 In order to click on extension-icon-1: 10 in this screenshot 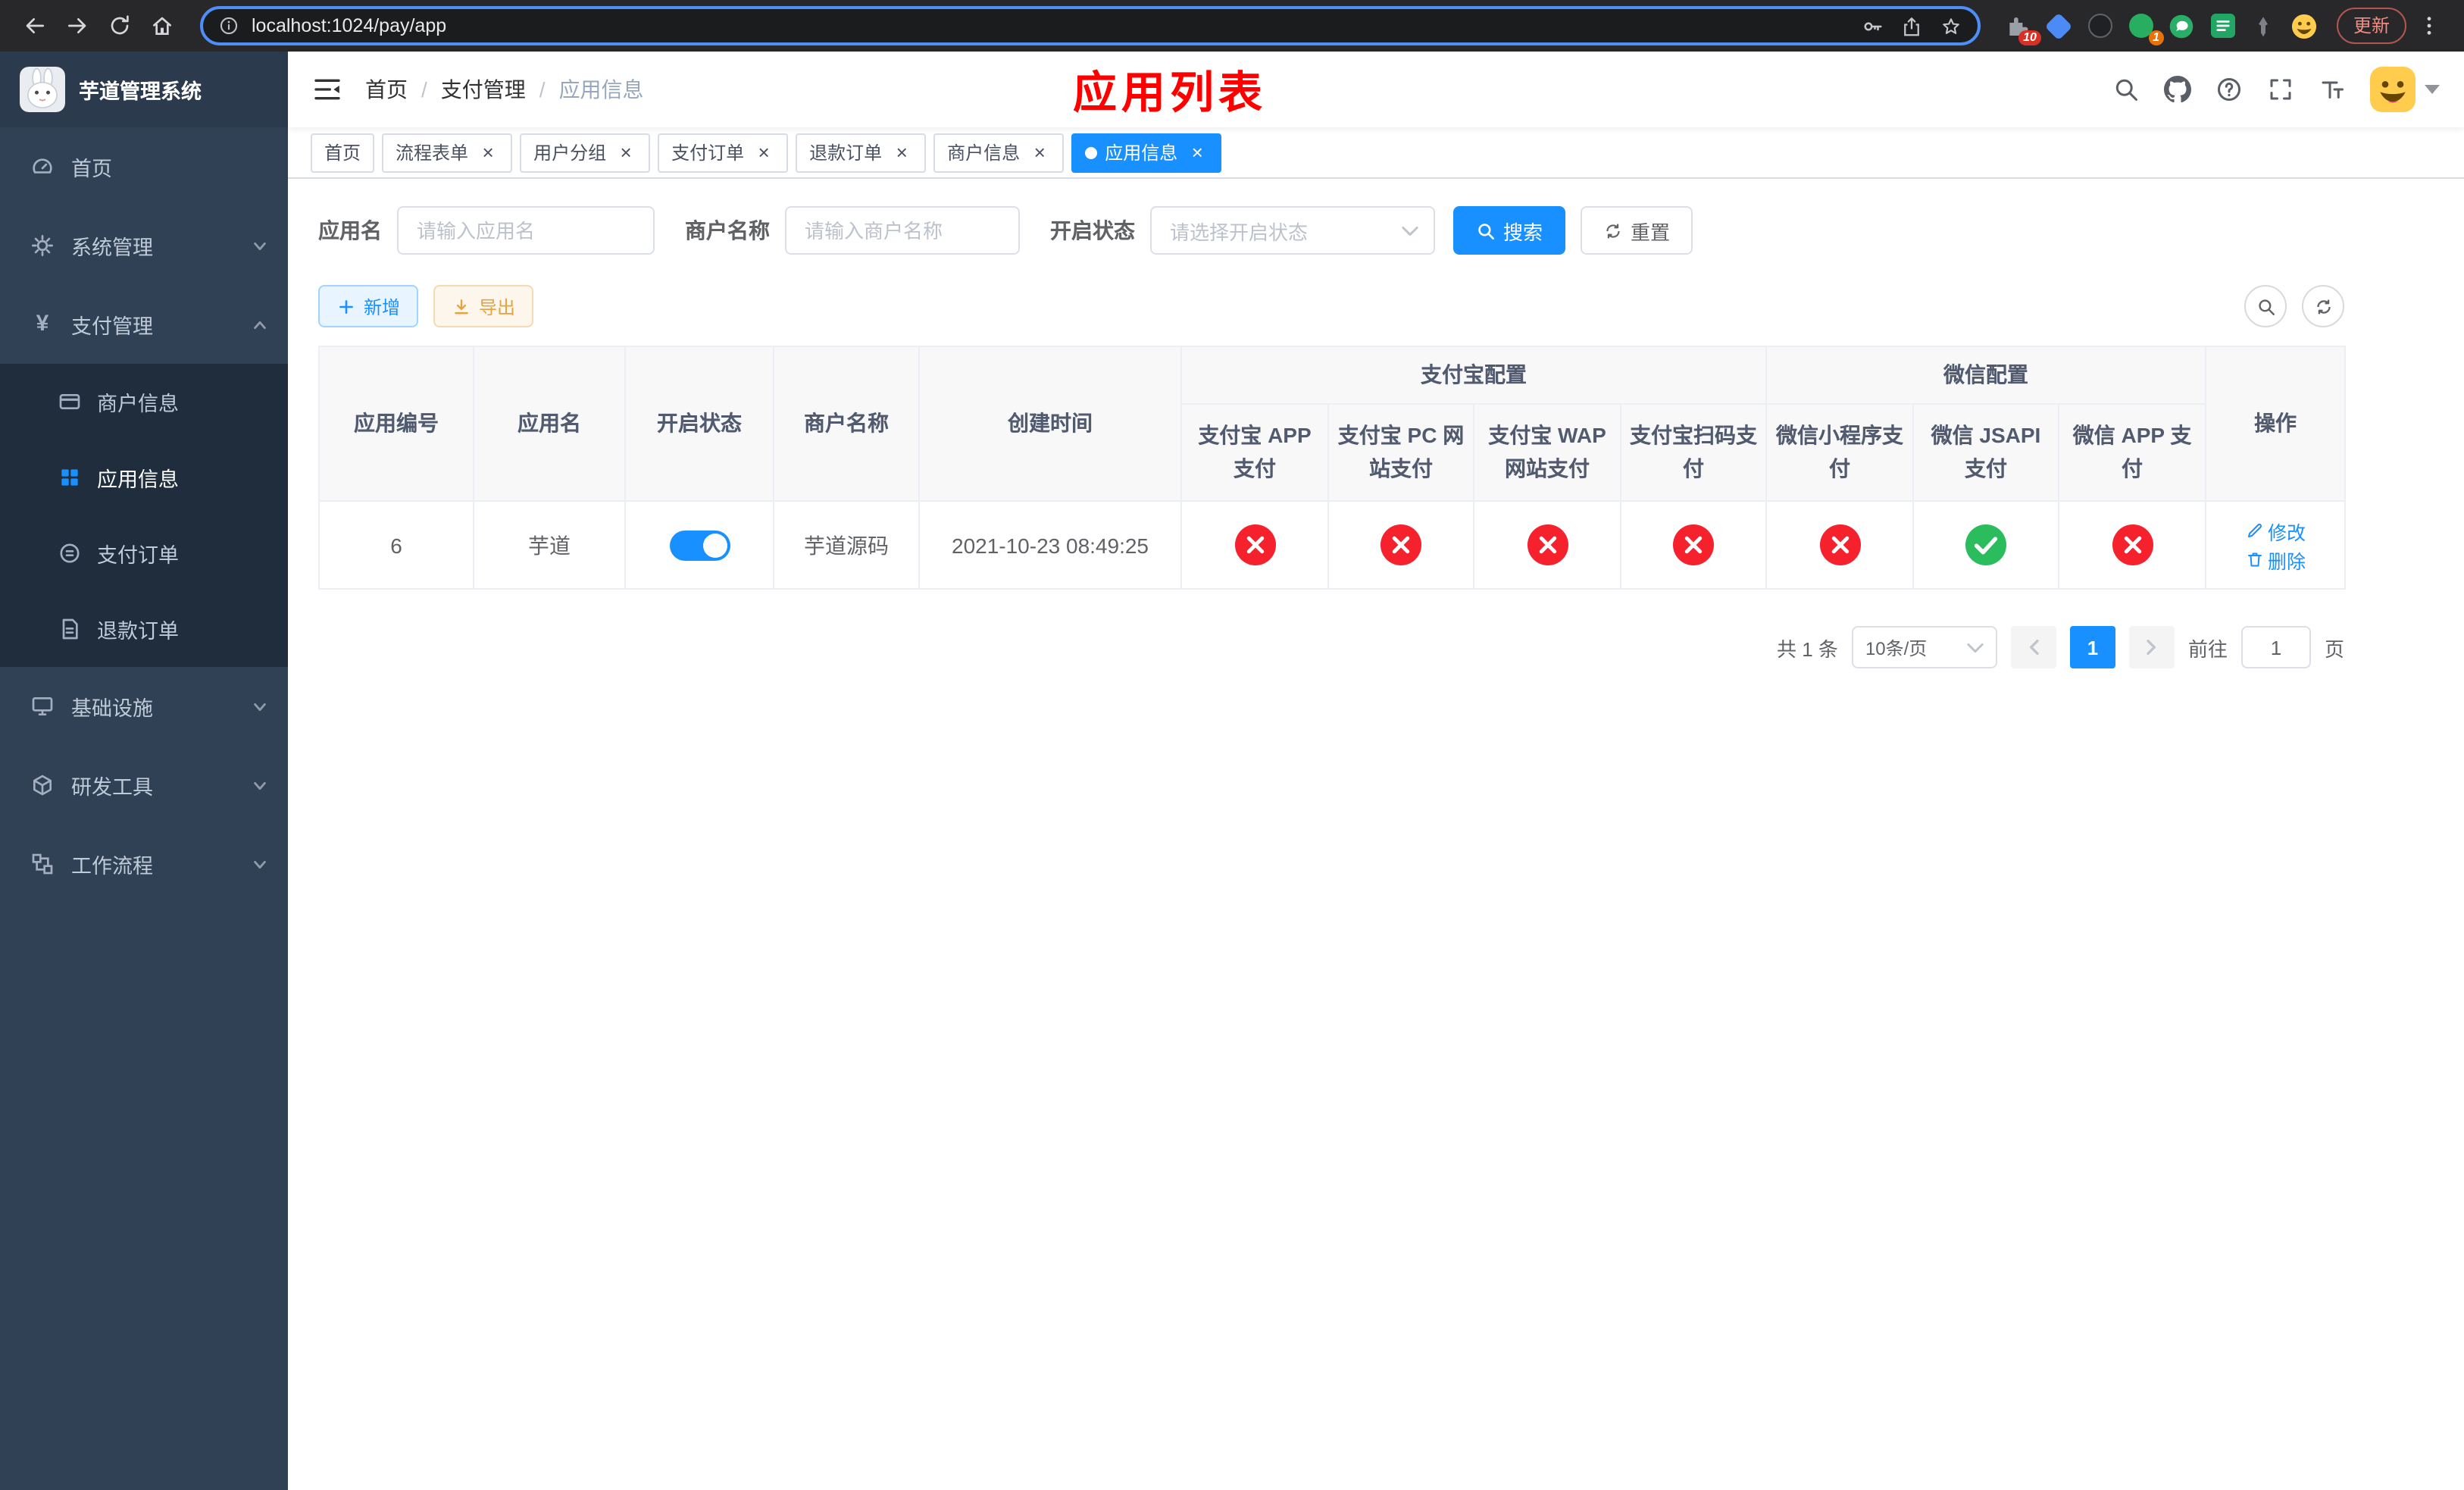, I will do `click(2023, 28)`.